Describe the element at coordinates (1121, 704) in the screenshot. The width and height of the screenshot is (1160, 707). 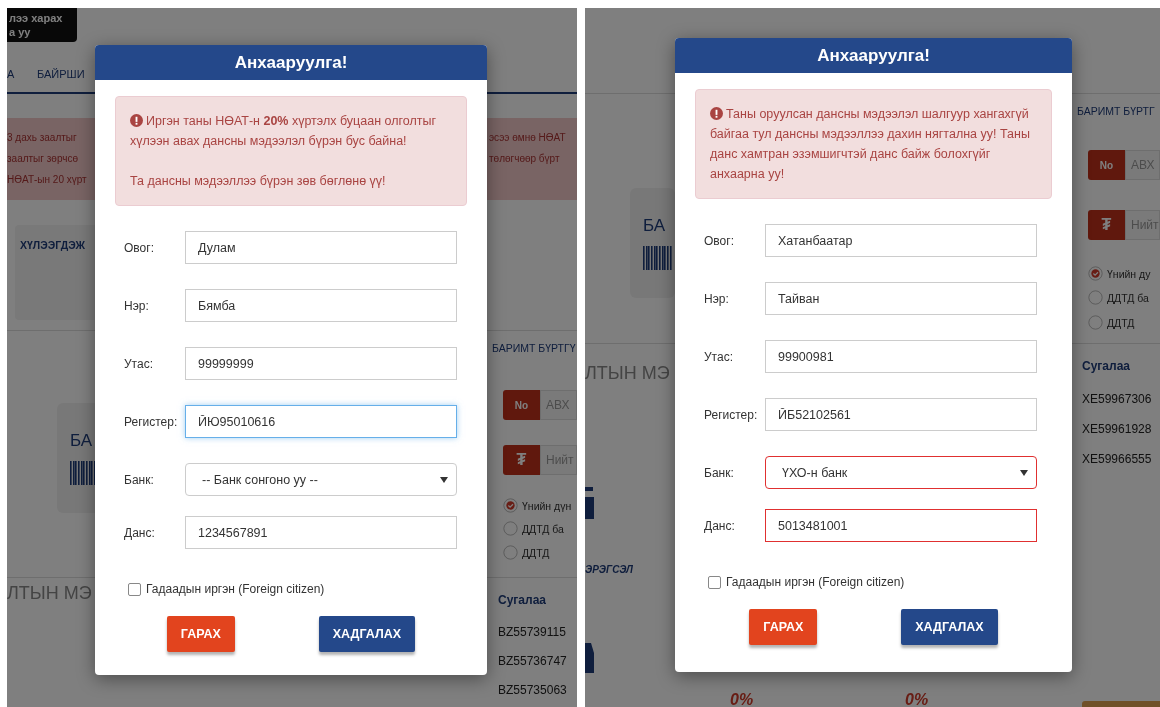
I see `pending-button` at that location.